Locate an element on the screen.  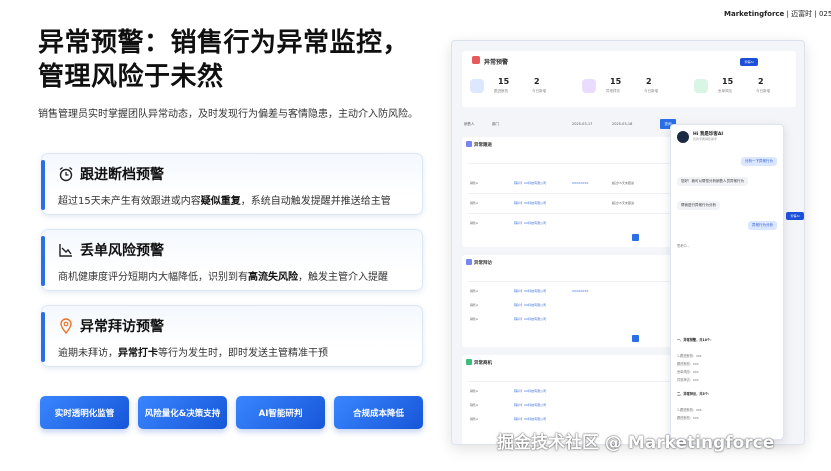
logo-name: Marketingforce is located at coordinates (754, 14).